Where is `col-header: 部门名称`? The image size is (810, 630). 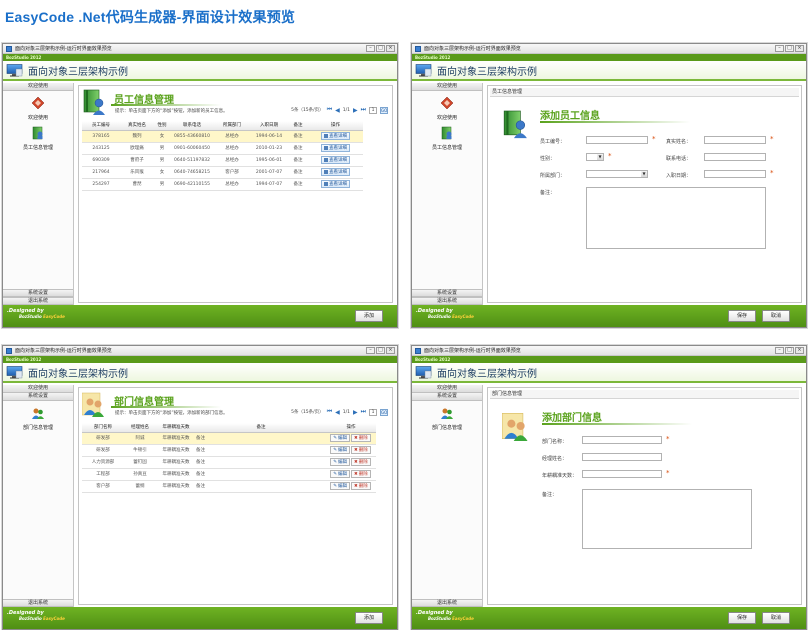
col-header: 部门名称 is located at coordinates (103, 428).